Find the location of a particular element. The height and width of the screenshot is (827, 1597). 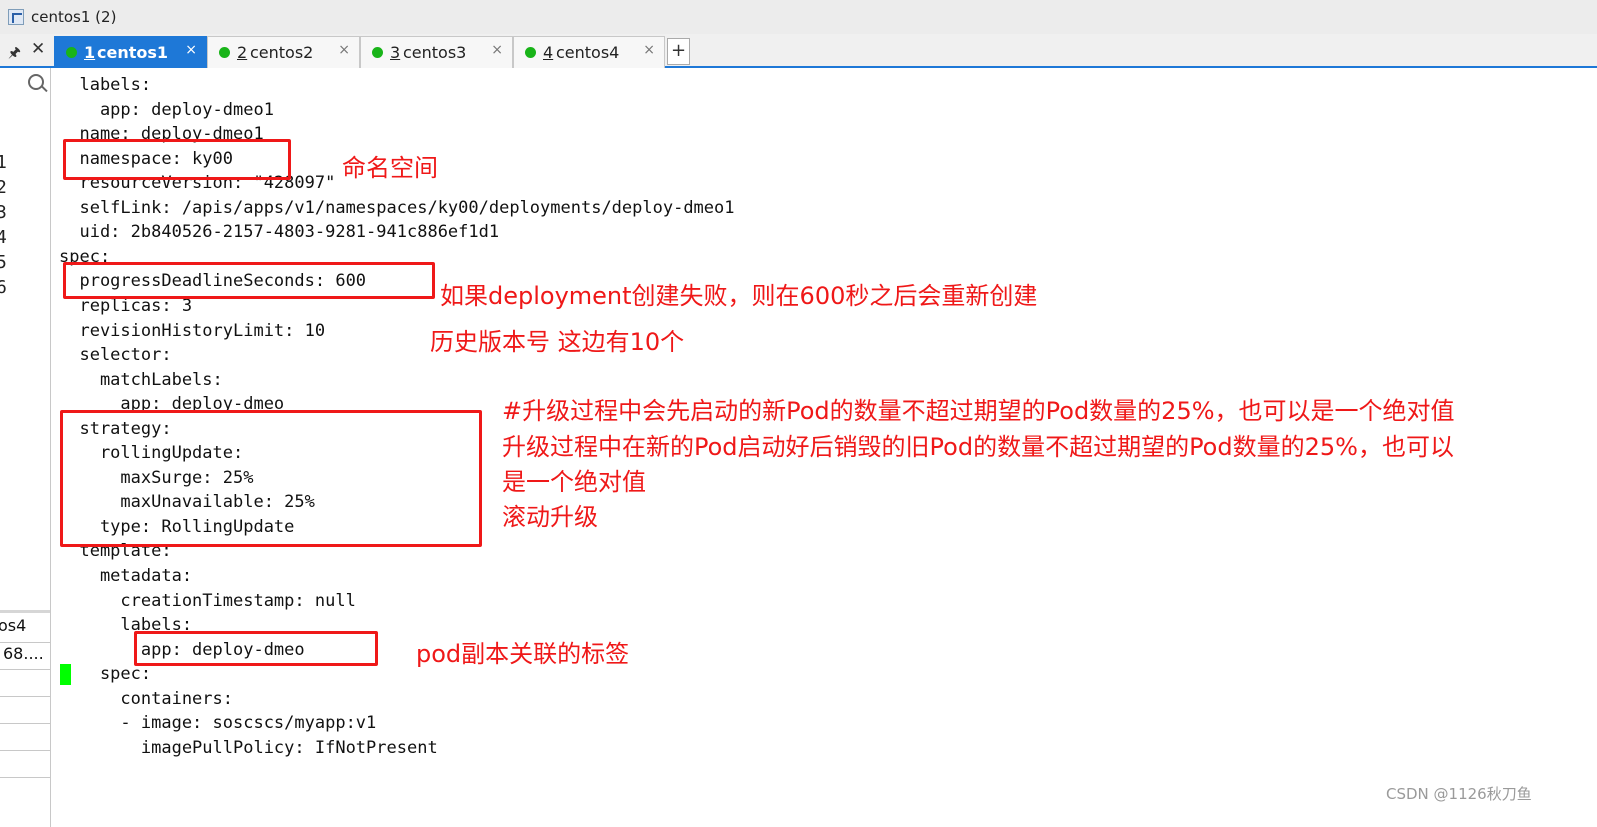

terminal-line: creationTimestamp: null is located at coordinates (207, 600).